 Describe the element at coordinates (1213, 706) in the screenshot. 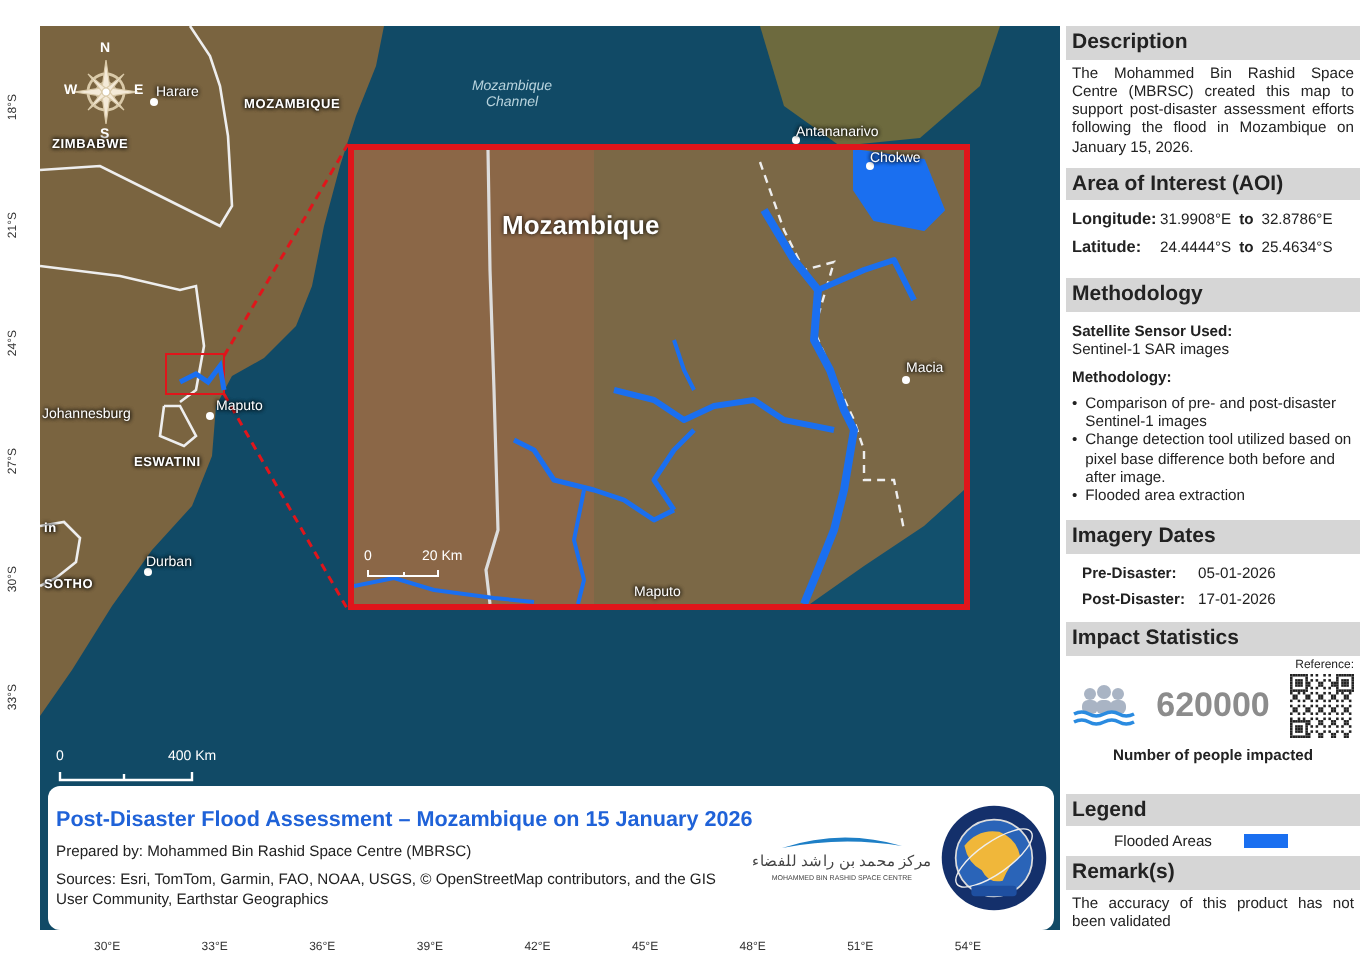

I see `impact-count: 620000` at that location.